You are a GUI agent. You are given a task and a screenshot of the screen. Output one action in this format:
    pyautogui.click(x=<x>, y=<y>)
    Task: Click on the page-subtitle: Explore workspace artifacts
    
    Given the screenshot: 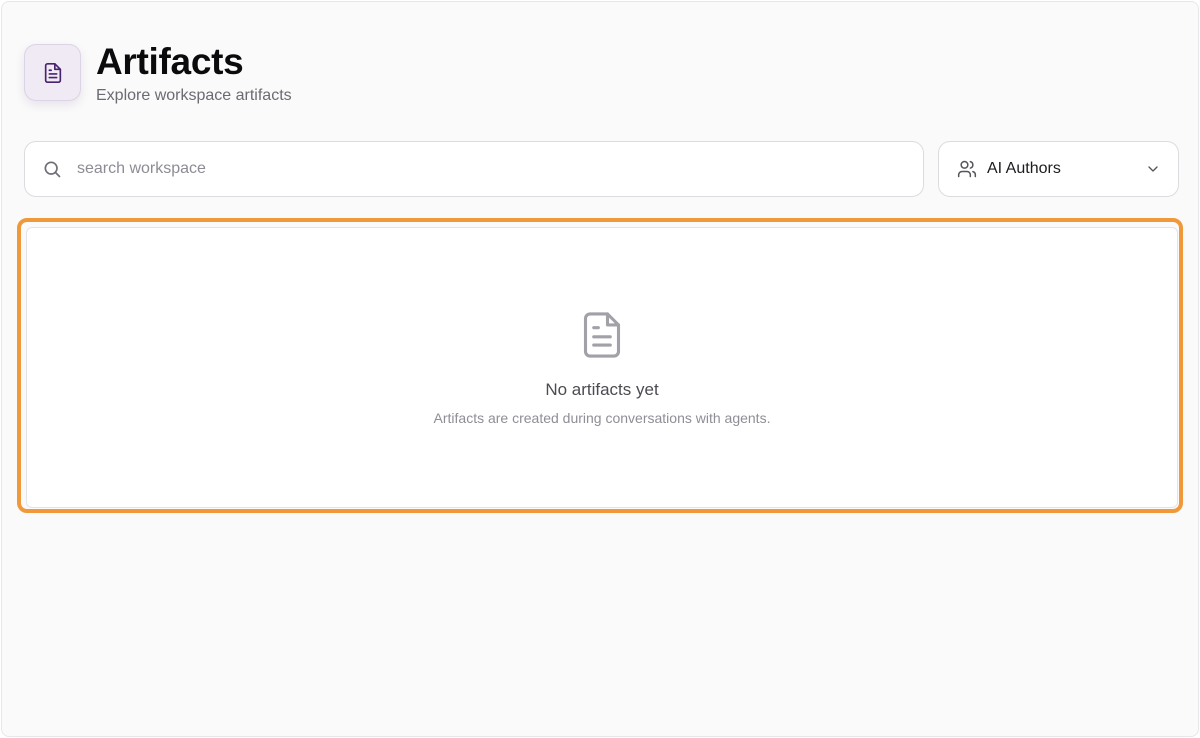 What is the action you would take?
    pyautogui.click(x=194, y=95)
    